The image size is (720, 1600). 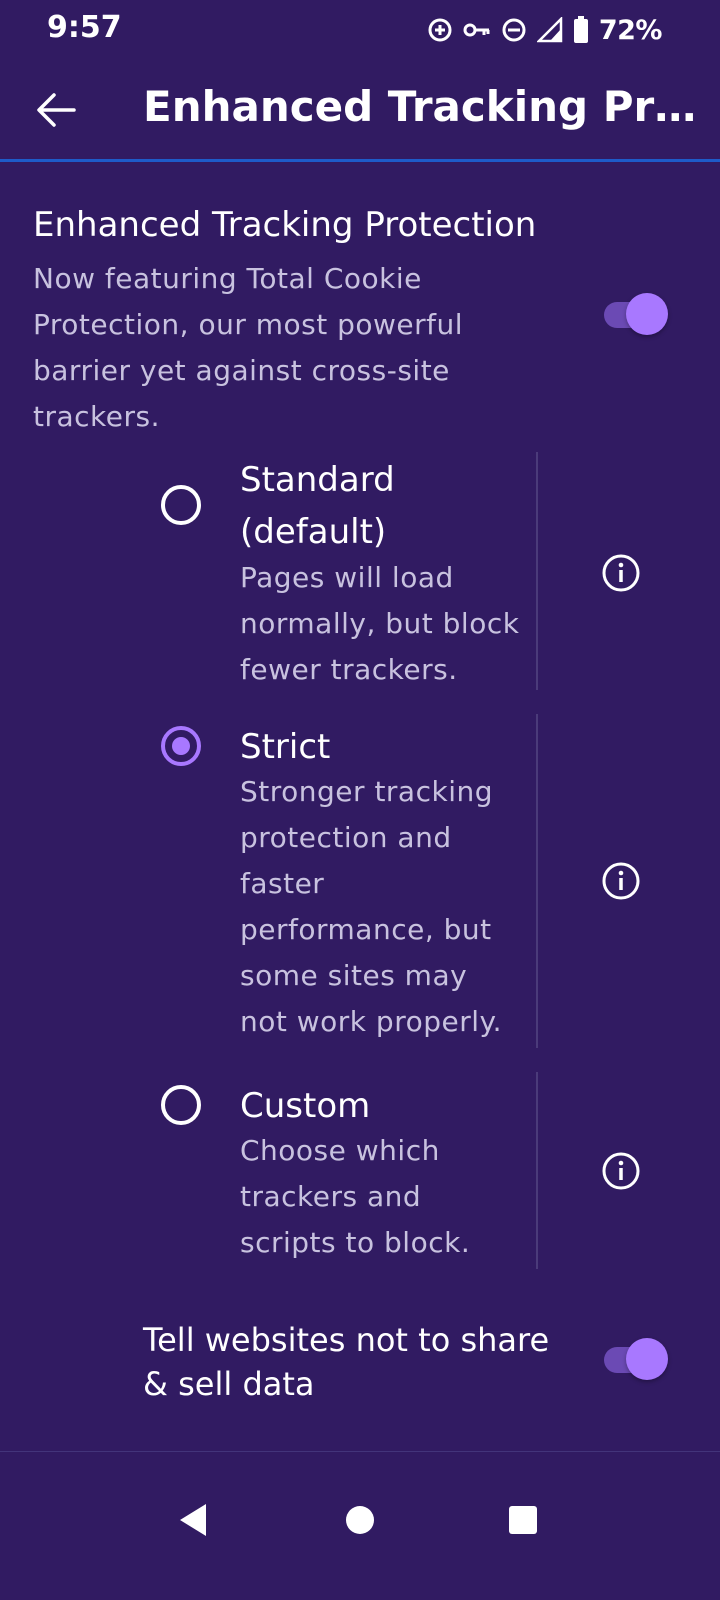 What do you see at coordinates (285, 747) in the screenshot?
I see `option-strict-title: Strict` at bounding box center [285, 747].